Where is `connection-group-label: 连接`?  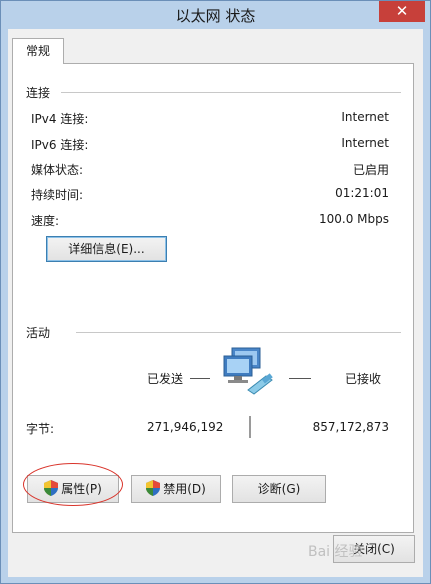
connection-group-label: 连接 is located at coordinates (38, 93).